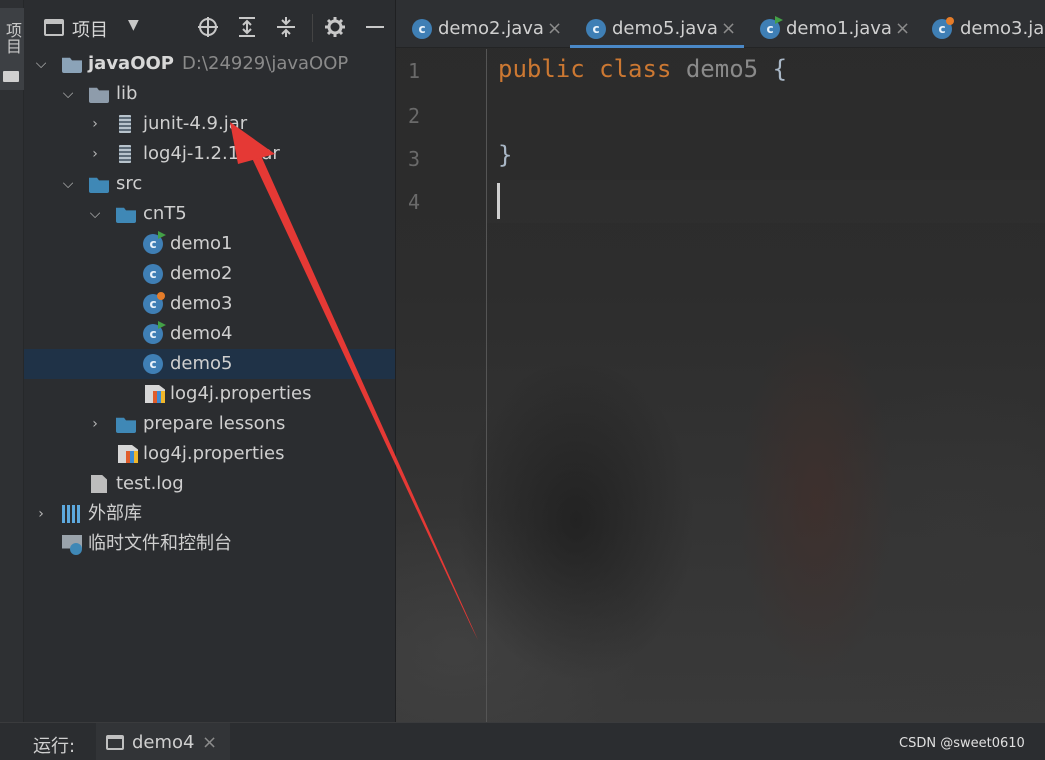 This screenshot has width=1045, height=760. What do you see at coordinates (99, 95) in the screenshot?
I see `folder-icon` at bounding box center [99, 95].